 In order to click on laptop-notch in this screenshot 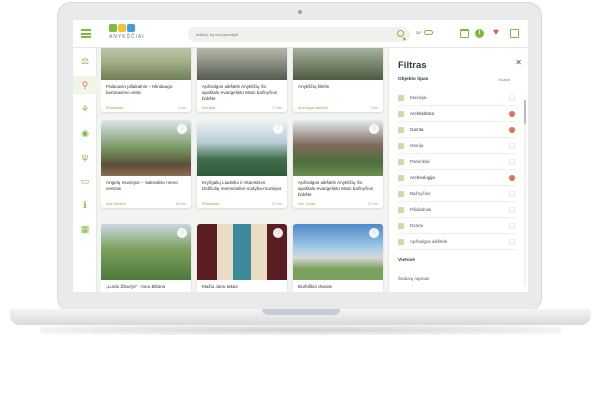, I will do `click(301, 312)`.